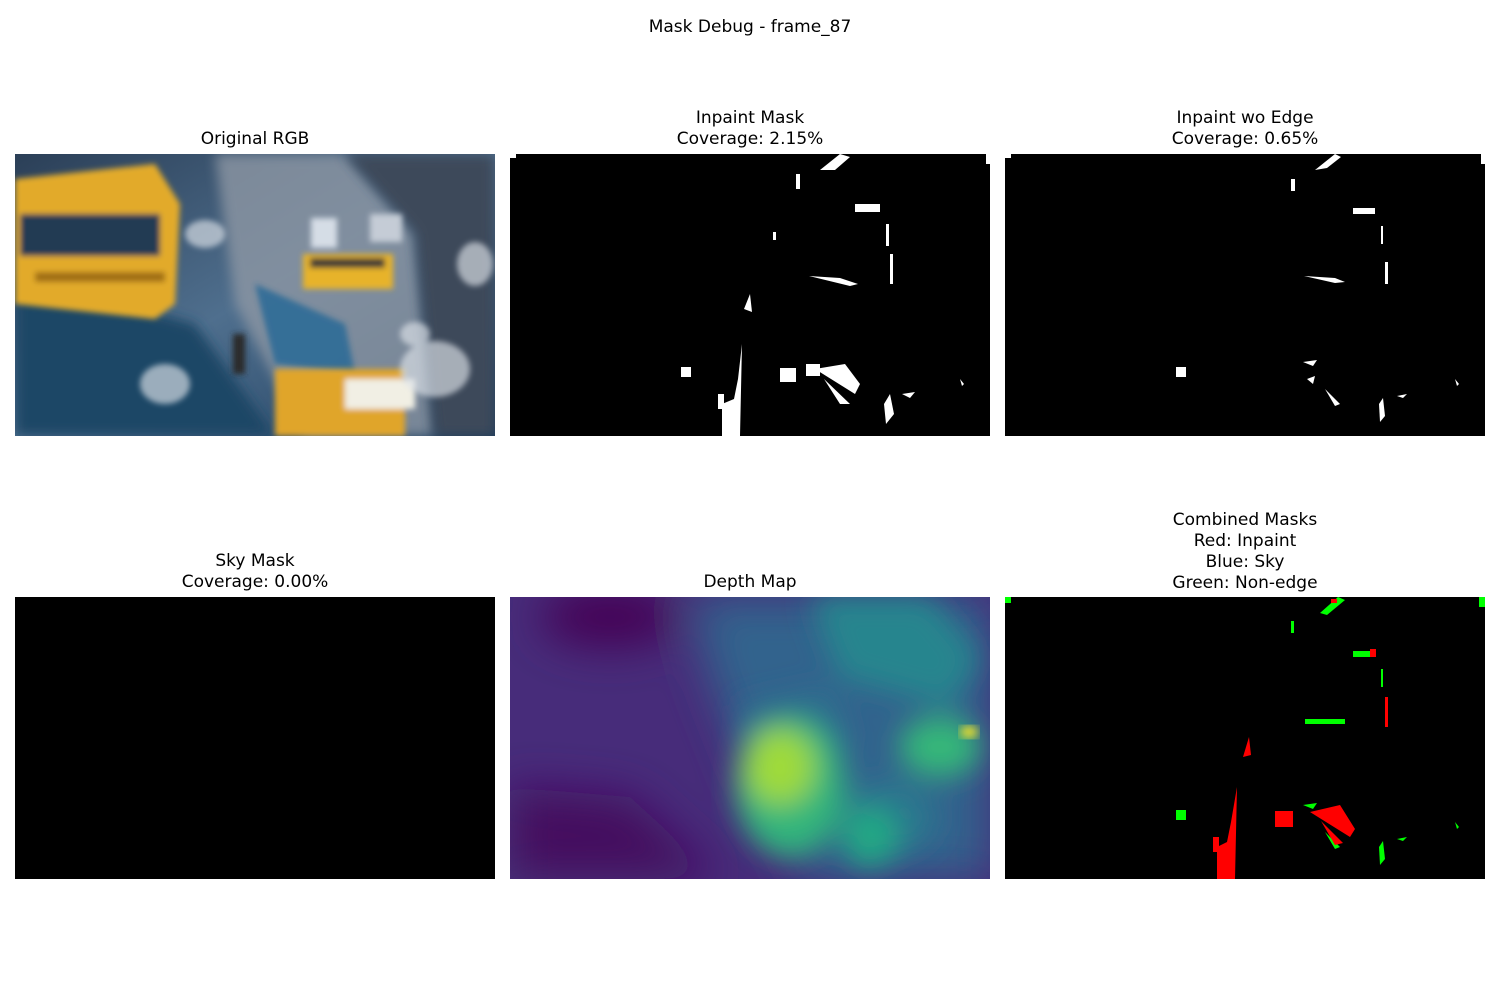 The width and height of the screenshot is (1500, 1000). I want to click on combined-masks-title: Combined Masks, so click(1245, 520).